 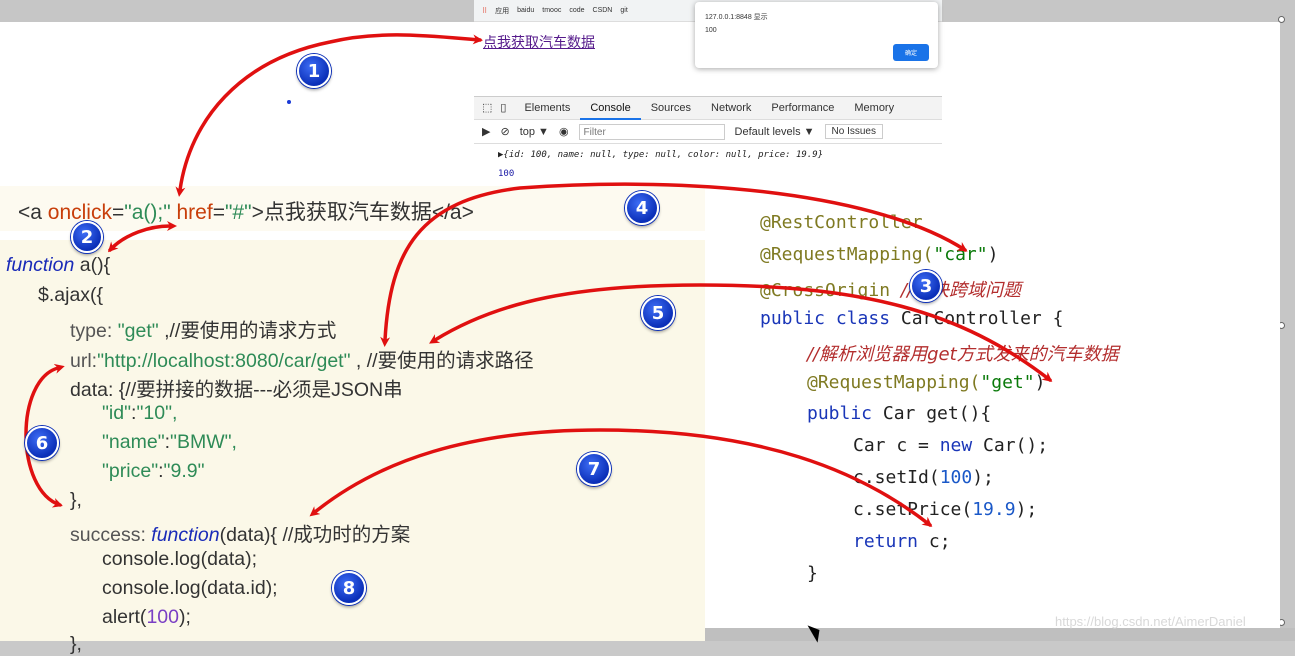 I want to click on bookmark-git: git, so click(x=623, y=10).